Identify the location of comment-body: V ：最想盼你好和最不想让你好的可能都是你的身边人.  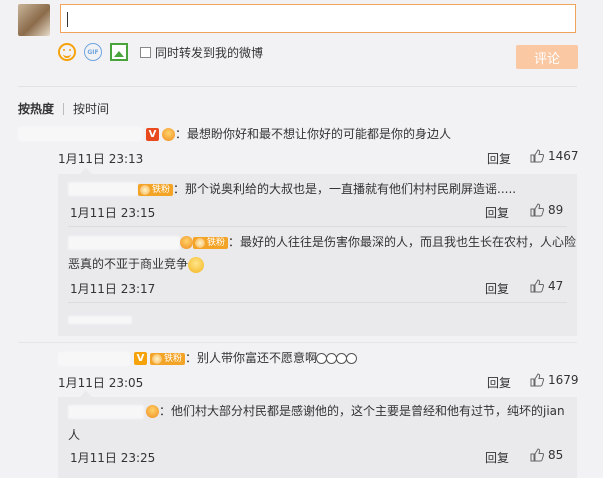
(298, 134).